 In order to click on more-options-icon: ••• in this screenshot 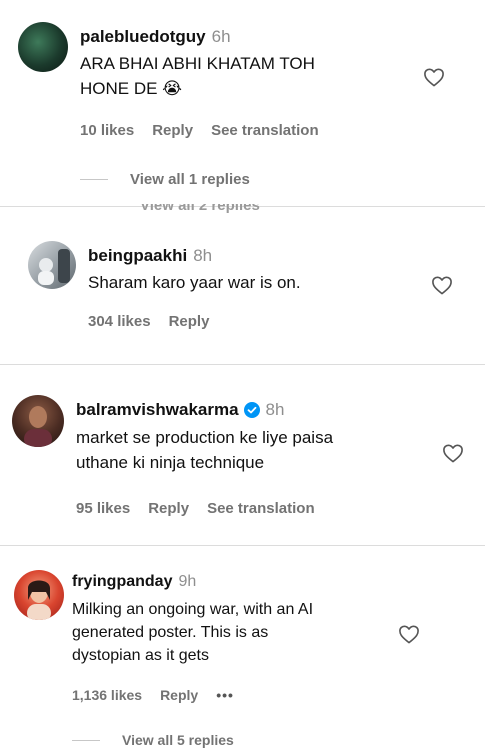, I will do `click(225, 695)`.